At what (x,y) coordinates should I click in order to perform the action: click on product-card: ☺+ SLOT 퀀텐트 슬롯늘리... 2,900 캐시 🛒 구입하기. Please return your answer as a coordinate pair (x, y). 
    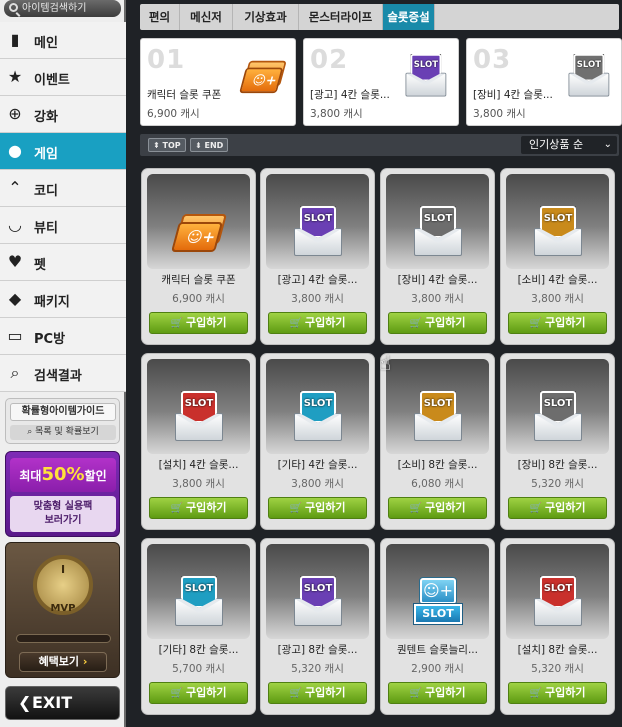
    Looking at the image, I should click on (437, 626).